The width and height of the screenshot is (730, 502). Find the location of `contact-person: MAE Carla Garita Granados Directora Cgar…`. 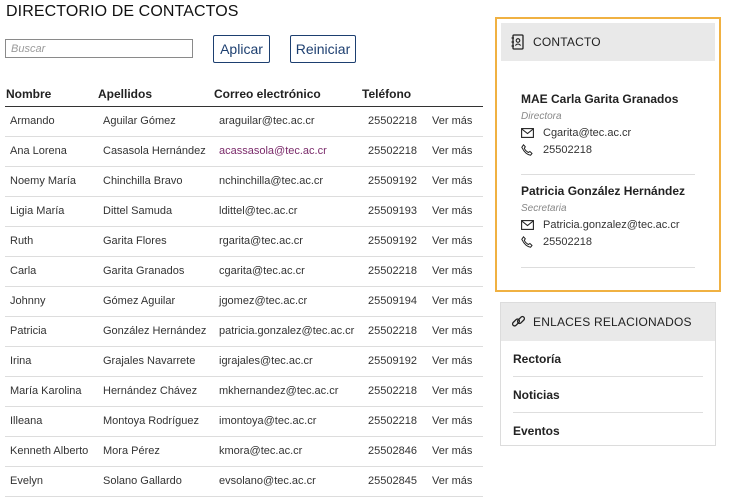

contact-person: MAE Carla Garita Granados Directora Cgar… is located at coordinates (608, 124).